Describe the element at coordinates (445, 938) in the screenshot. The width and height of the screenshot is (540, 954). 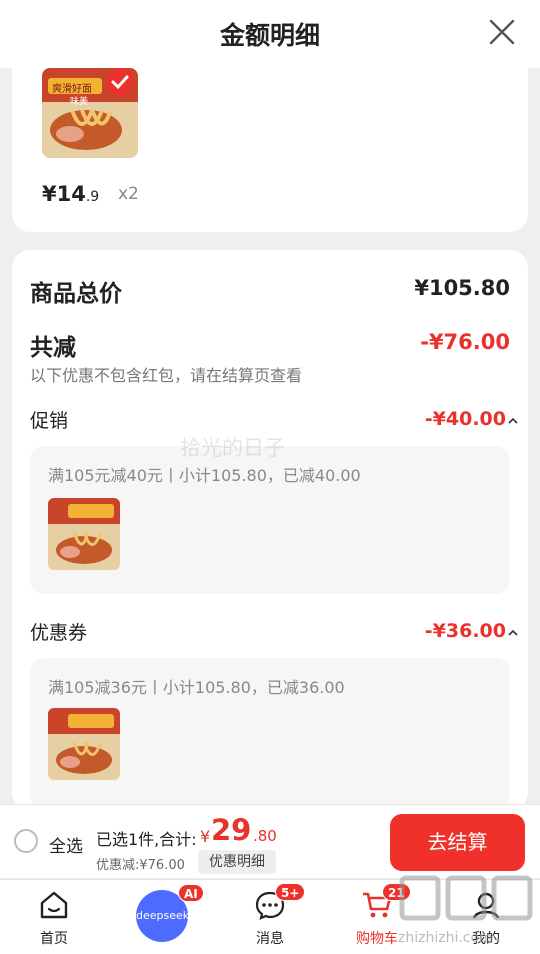
I see `brand-watermark-text: zhizhizhi.com` at that location.